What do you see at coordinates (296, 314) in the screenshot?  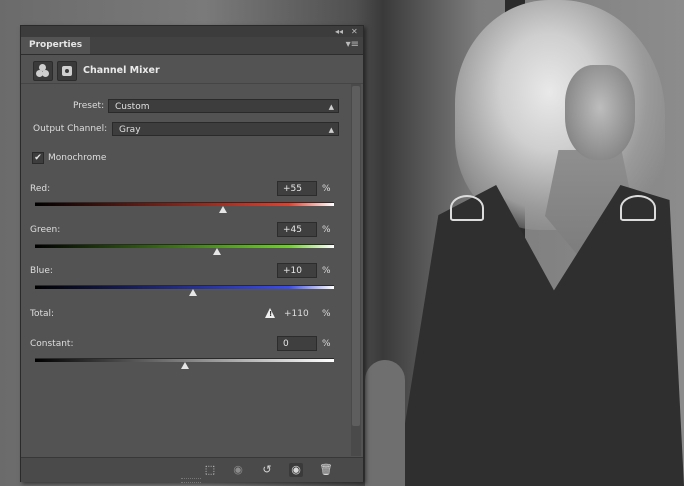 I see `total-value: +110` at bounding box center [296, 314].